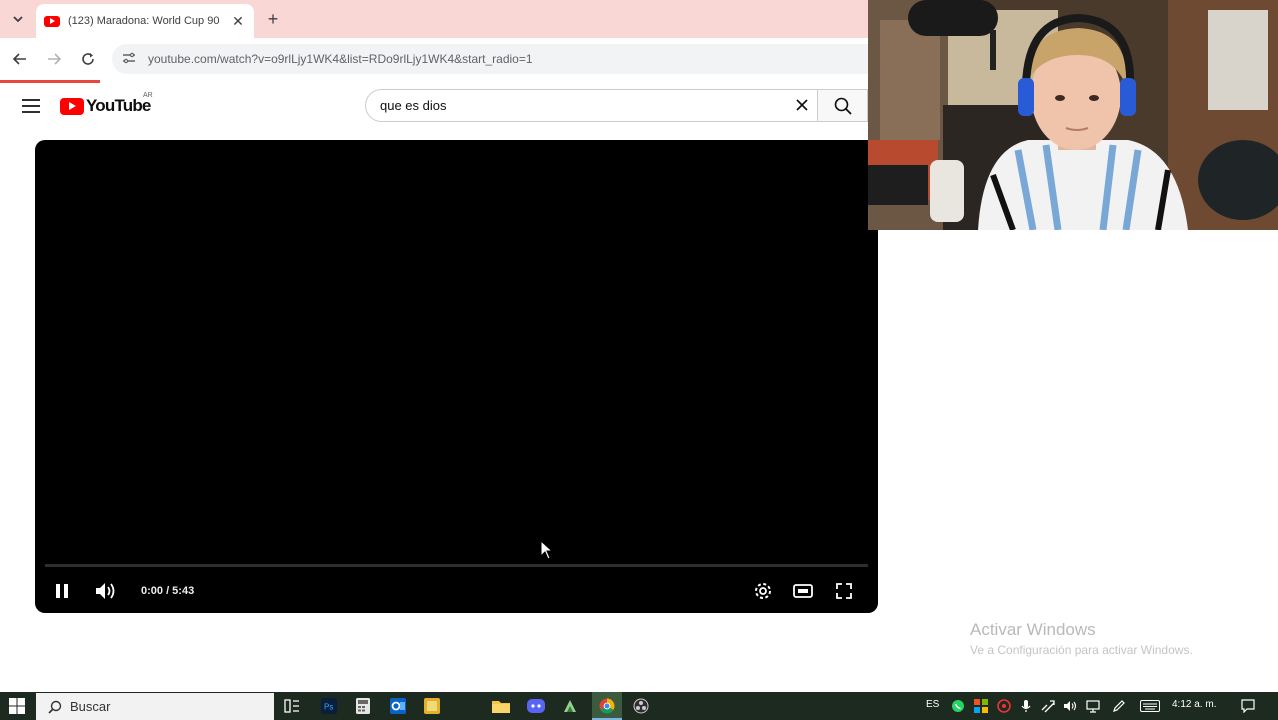  Describe the element at coordinates (547, 550) in the screenshot. I see `mouse-cursor-icon` at that location.